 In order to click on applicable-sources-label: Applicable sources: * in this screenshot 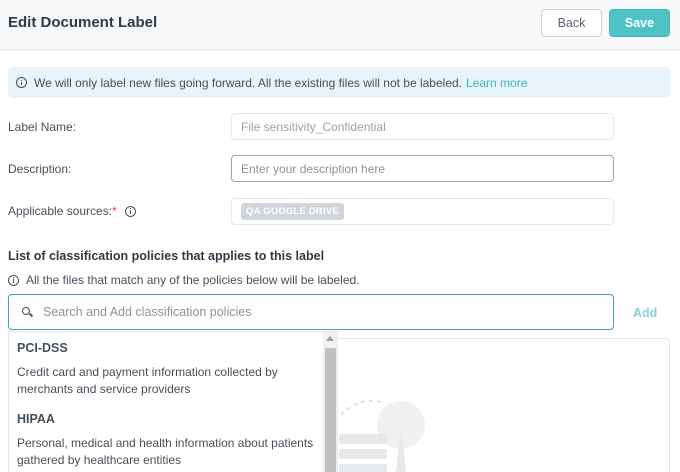, I will do `click(75, 211)`.